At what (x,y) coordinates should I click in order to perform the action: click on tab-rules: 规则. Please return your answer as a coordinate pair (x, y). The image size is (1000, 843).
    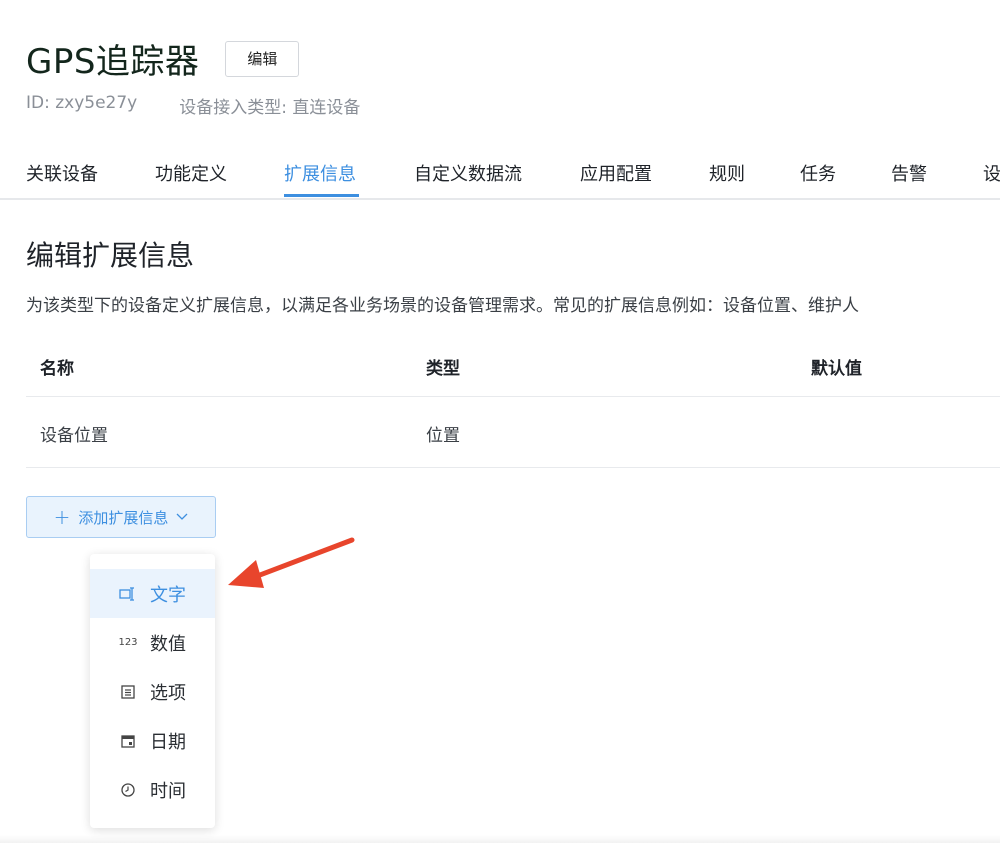
    Looking at the image, I should click on (727, 173).